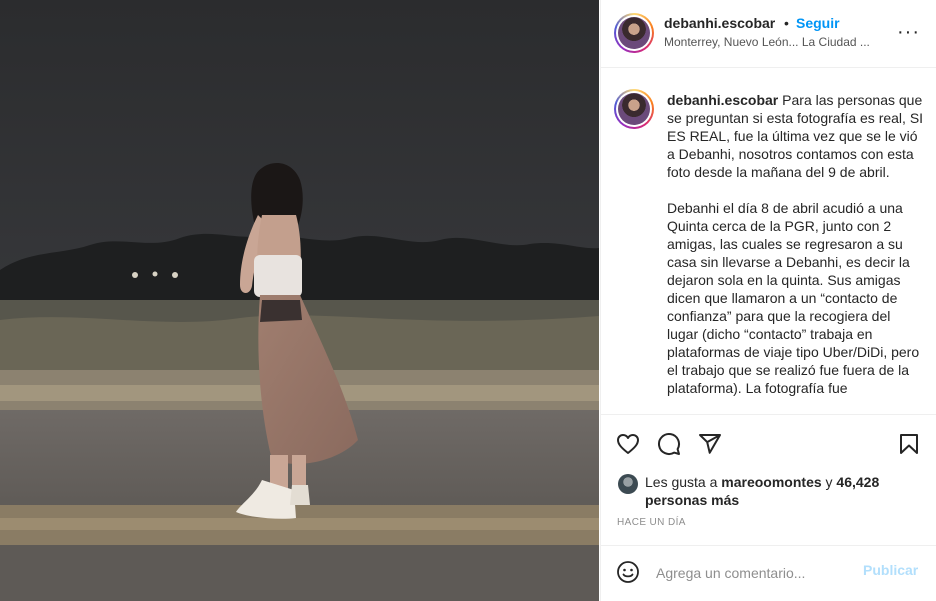  What do you see at coordinates (651, 522) in the screenshot?
I see `post-timestamp: HACE UN DÍA` at bounding box center [651, 522].